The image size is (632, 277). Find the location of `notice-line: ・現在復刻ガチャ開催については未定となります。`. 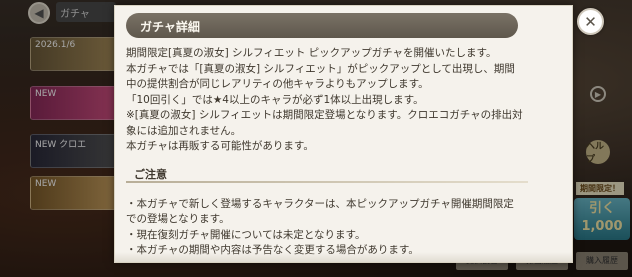

notice-line: ・現在復刻ガチャ開催については未定となります。 is located at coordinates (246, 234).